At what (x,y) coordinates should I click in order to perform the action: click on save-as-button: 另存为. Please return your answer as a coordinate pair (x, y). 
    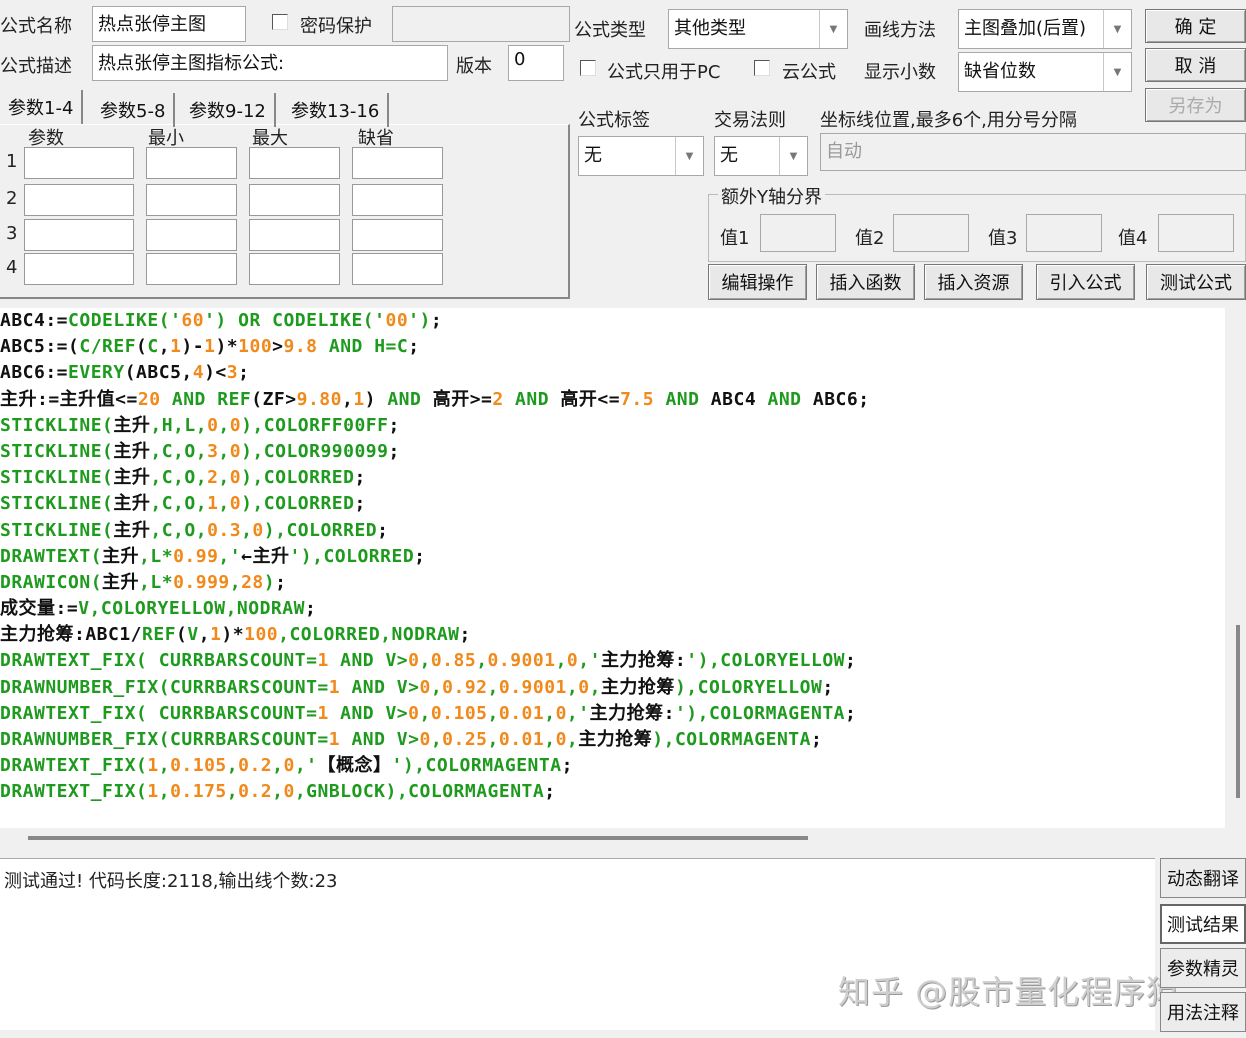
    Looking at the image, I should click on (1195, 105).